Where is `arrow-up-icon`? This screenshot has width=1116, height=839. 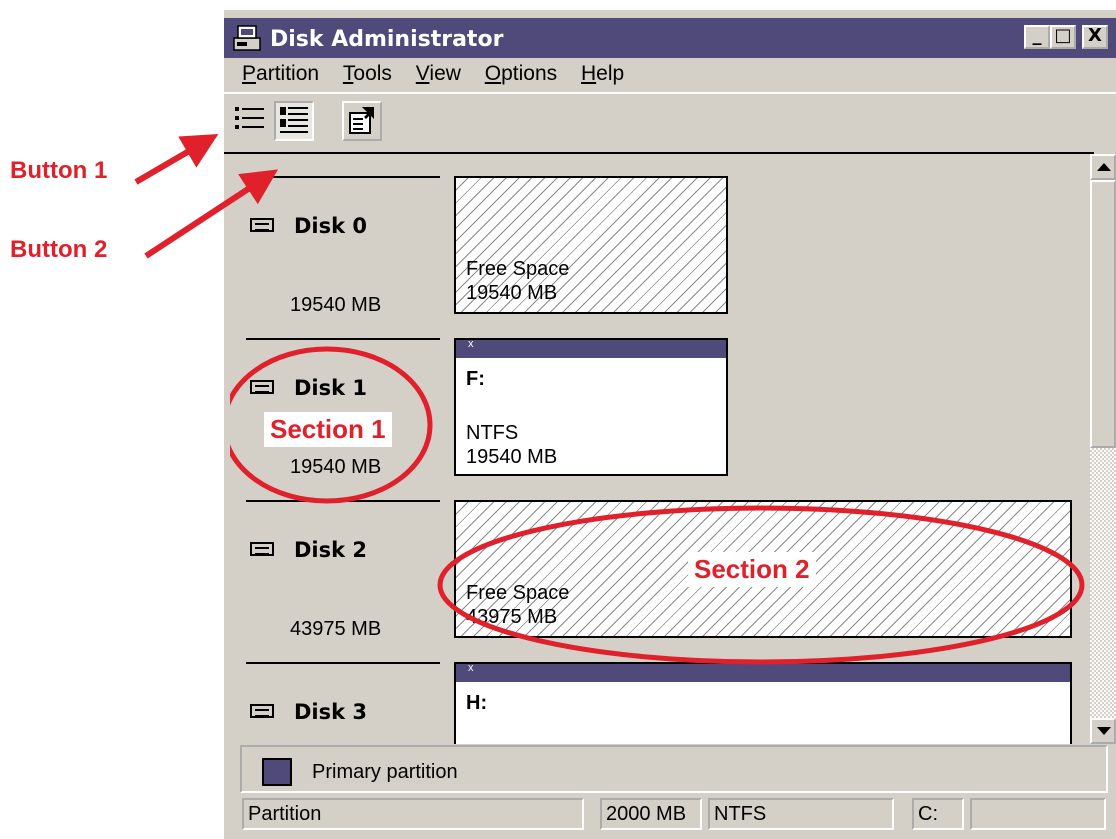 arrow-up-icon is located at coordinates (1104, 167).